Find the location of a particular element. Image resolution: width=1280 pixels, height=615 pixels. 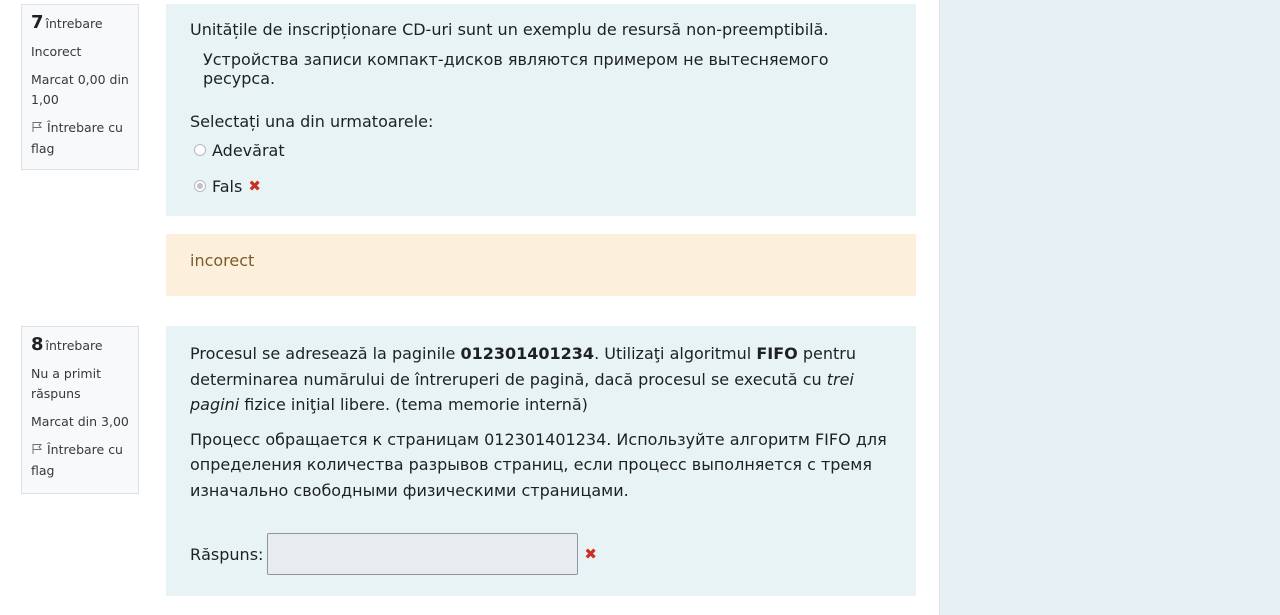

question-state: Nu a primit răspuns is located at coordinates (66, 383).